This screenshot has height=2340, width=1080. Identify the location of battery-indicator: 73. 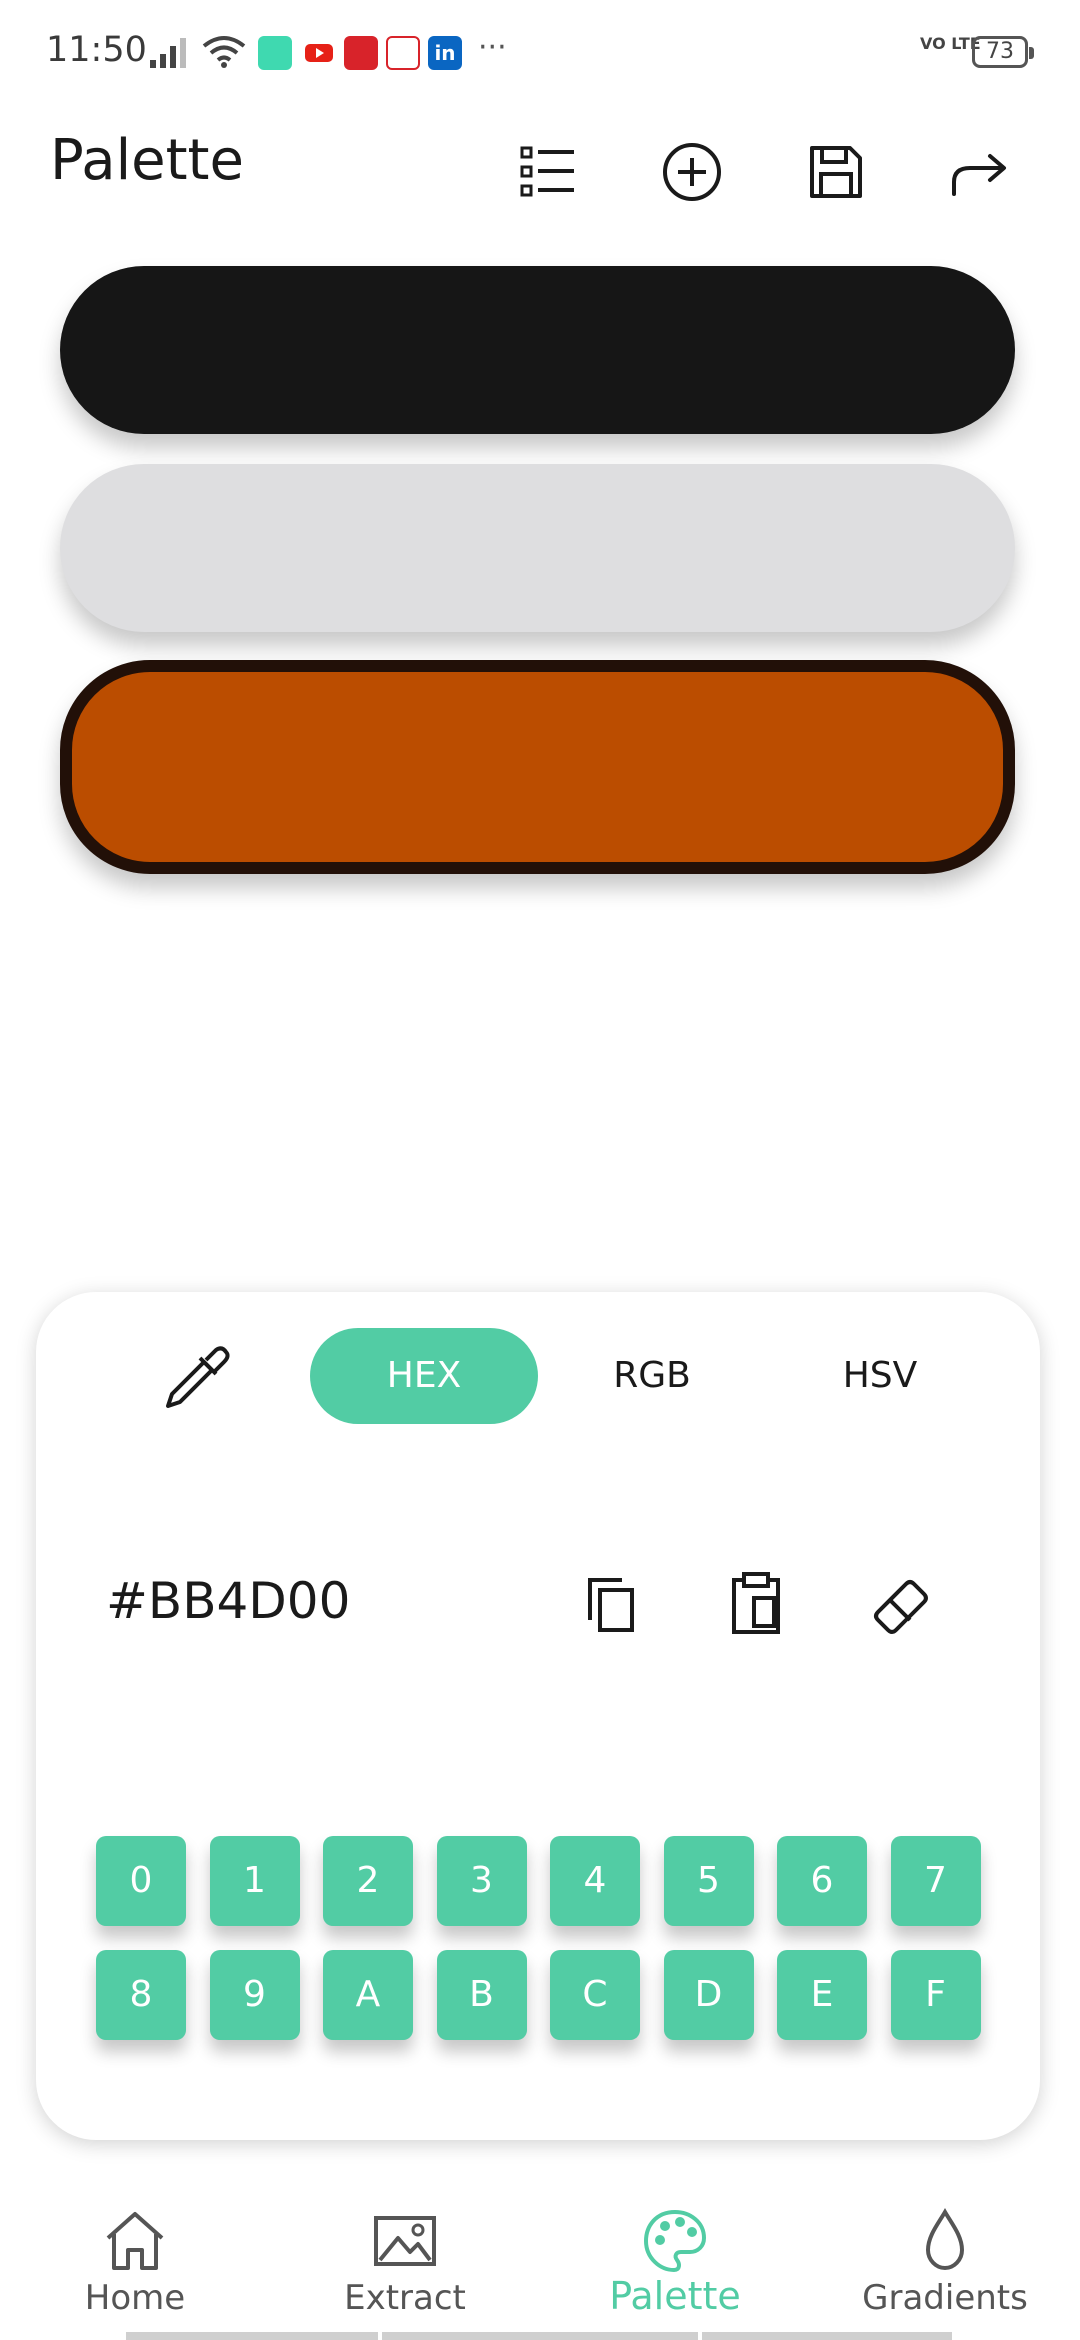
(1003, 52).